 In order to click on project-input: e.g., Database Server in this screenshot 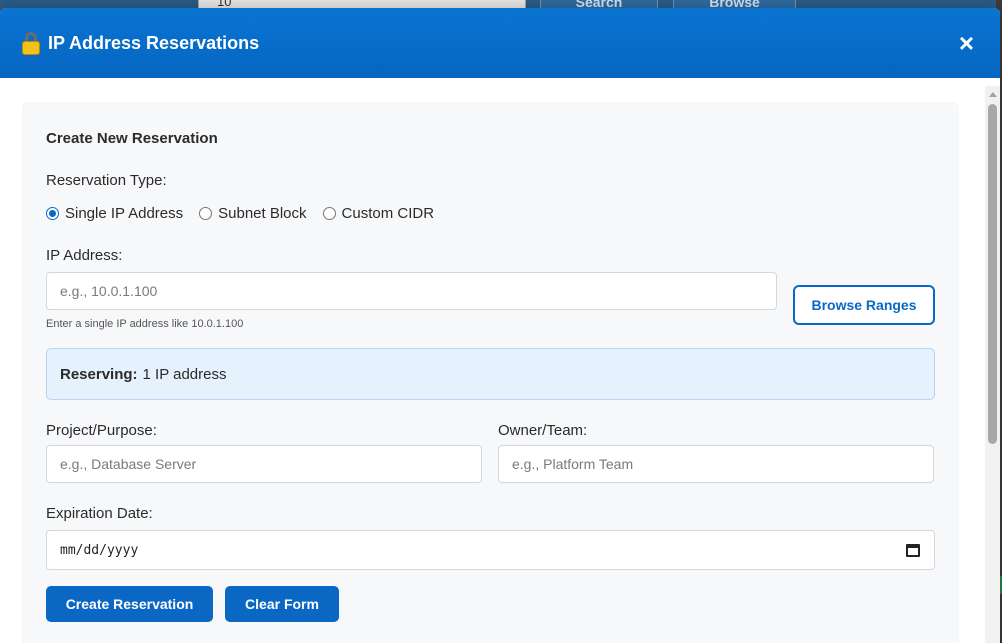, I will do `click(264, 464)`.